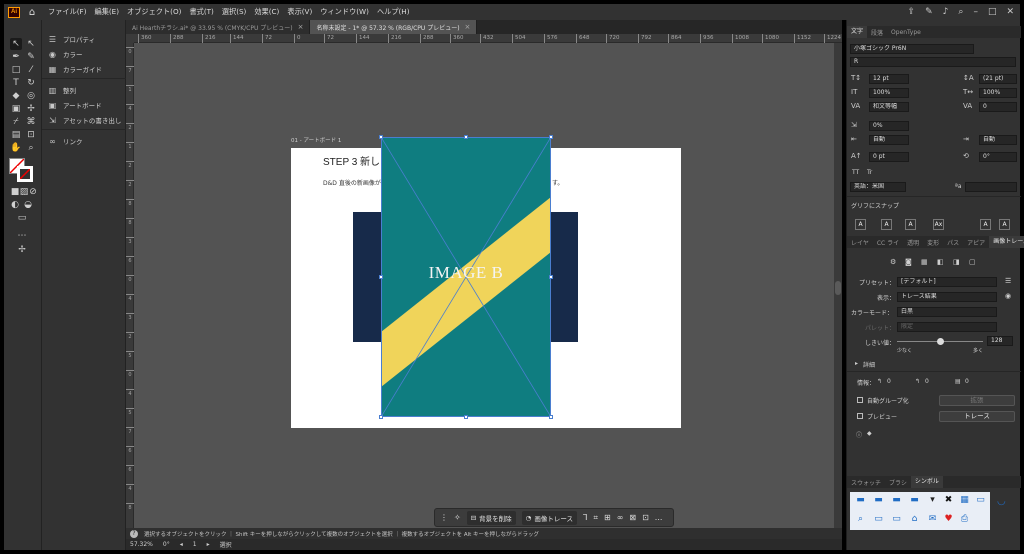  I want to click on menu-effect: 効果(C), so click(266, 12).